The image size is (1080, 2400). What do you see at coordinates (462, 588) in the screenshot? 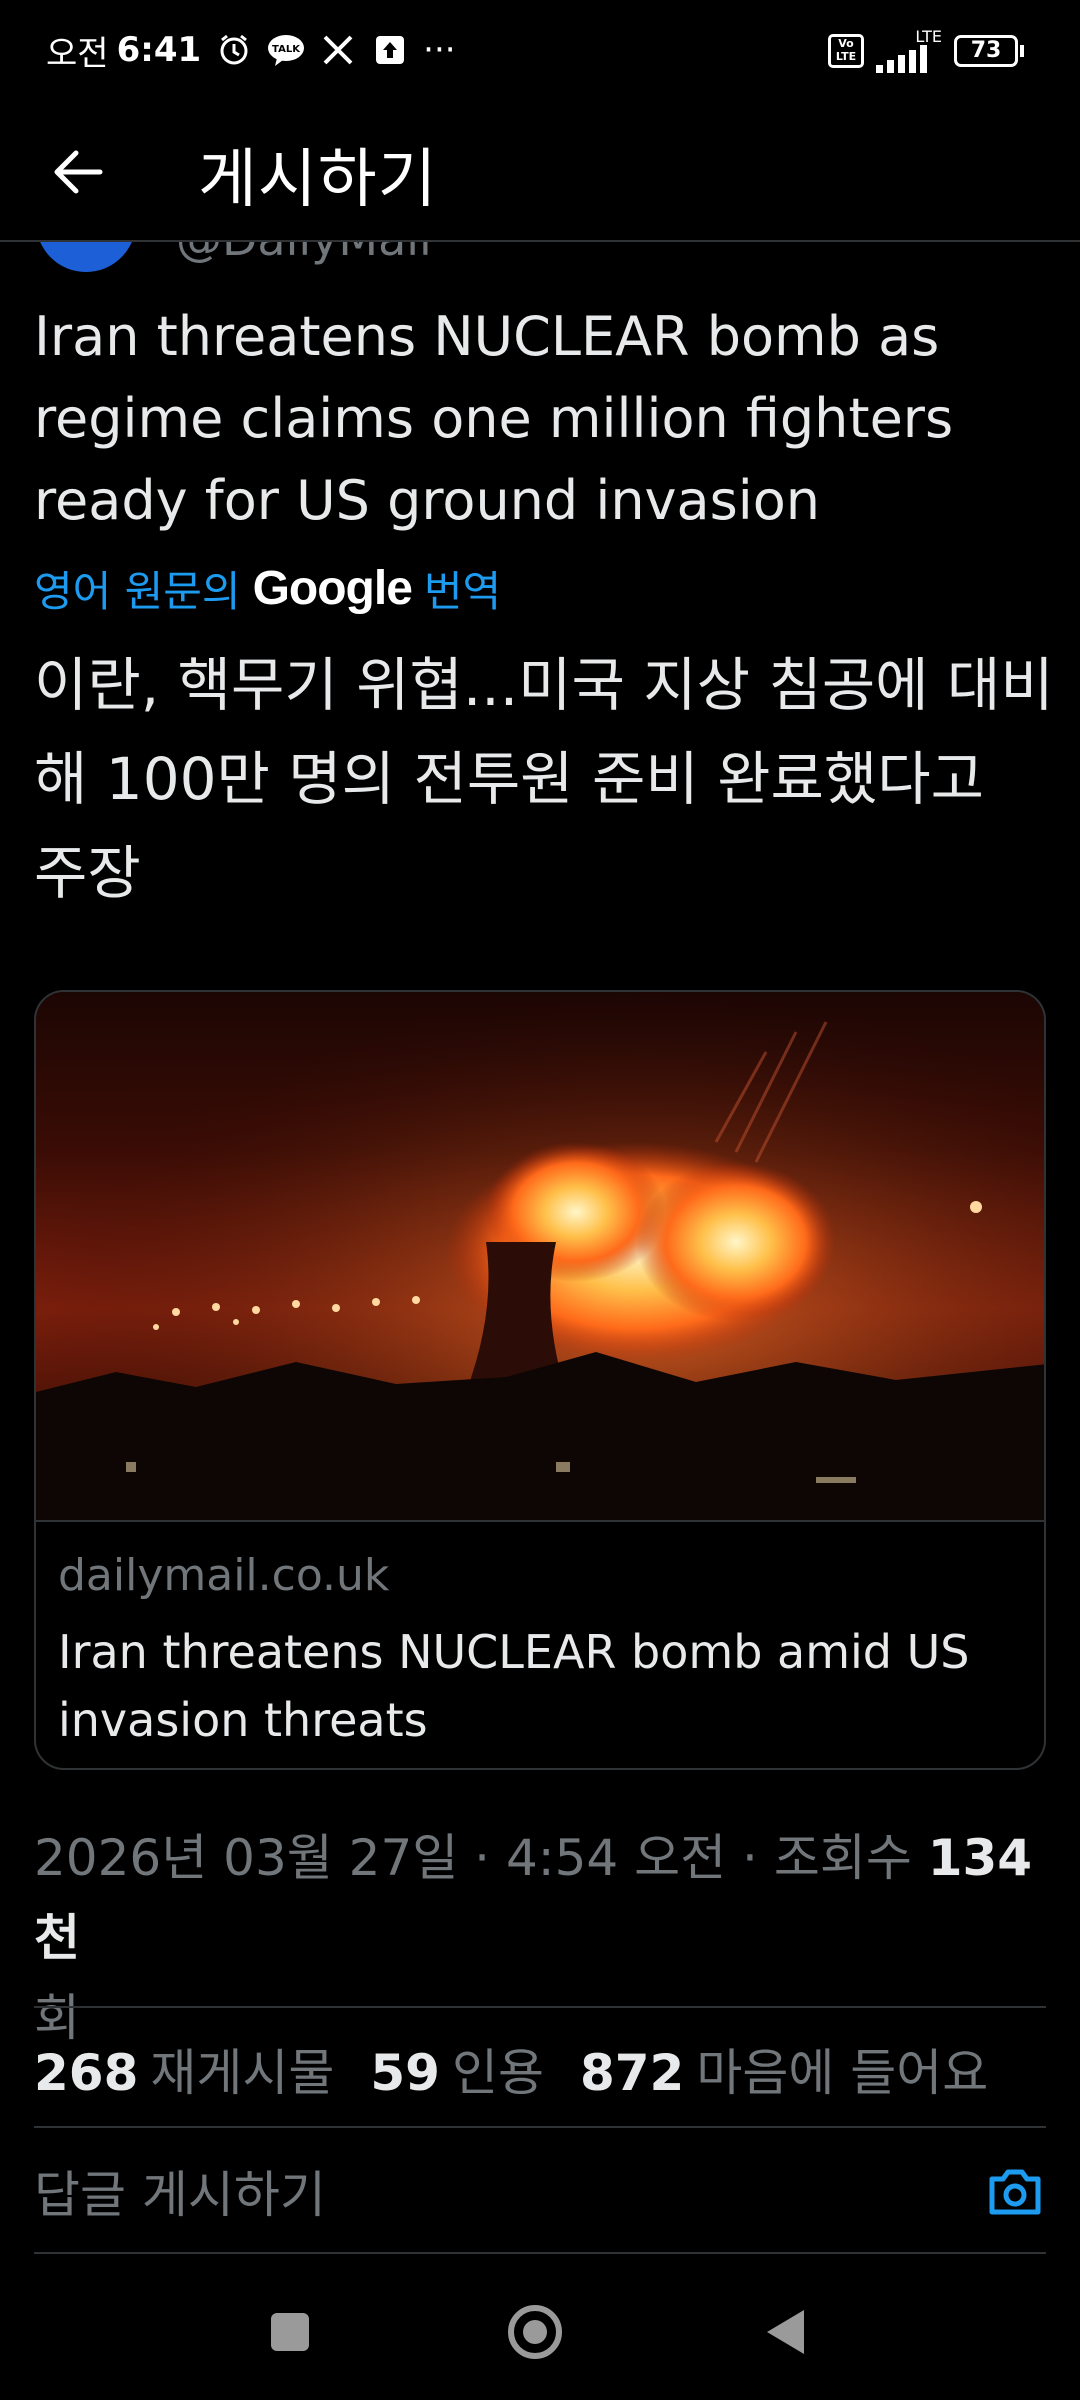
I see `translate-suffix: 번역` at bounding box center [462, 588].